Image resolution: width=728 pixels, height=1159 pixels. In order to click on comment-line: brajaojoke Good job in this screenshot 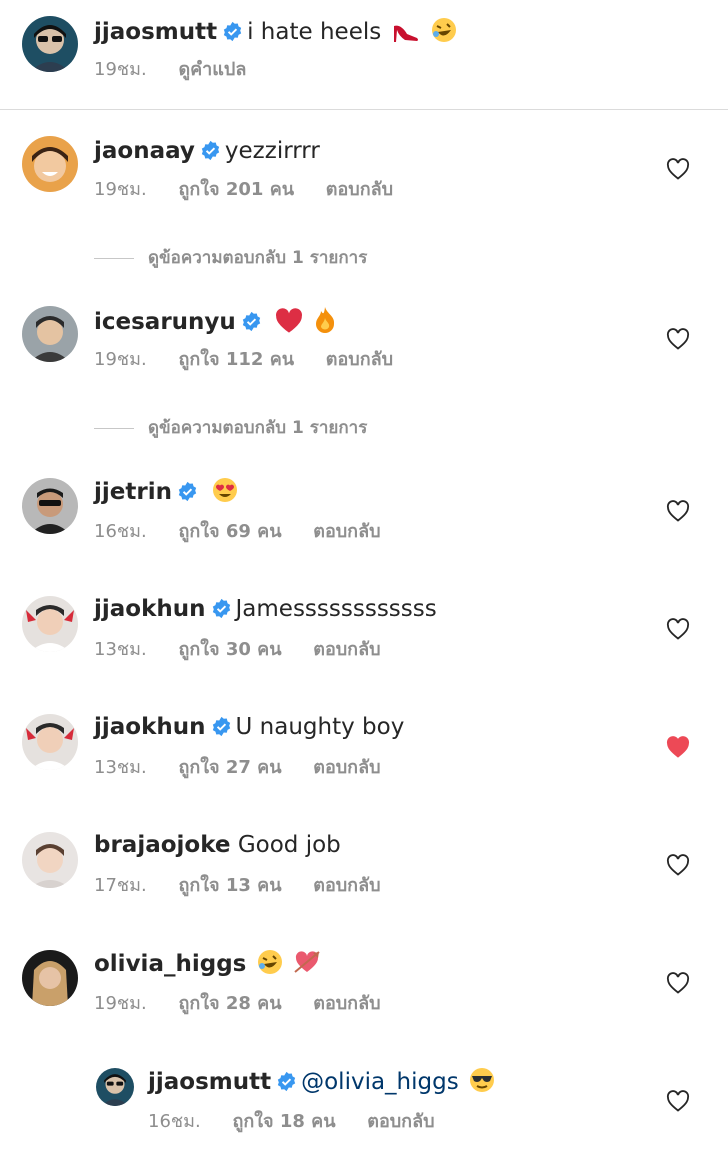, I will do `click(217, 845)`.